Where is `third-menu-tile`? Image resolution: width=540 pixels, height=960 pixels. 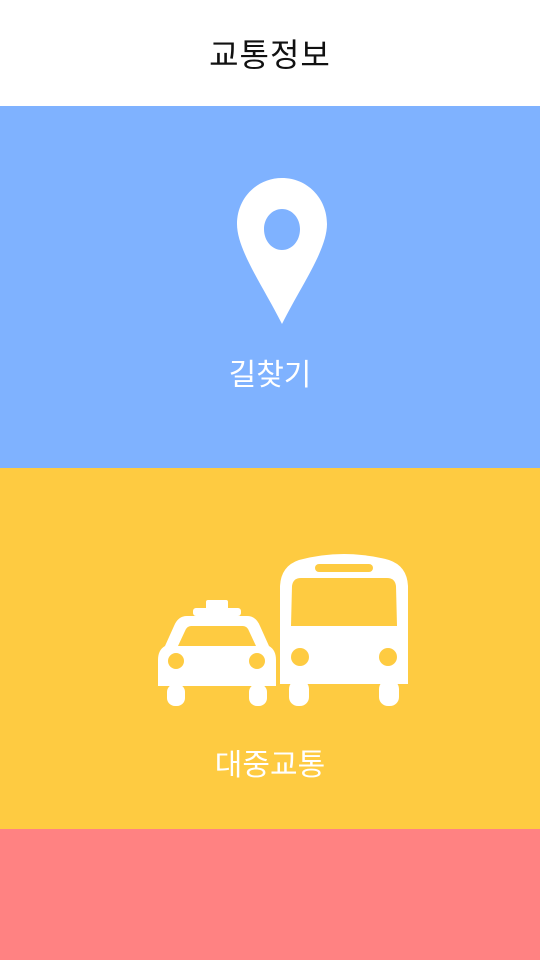 third-menu-tile is located at coordinates (270, 894).